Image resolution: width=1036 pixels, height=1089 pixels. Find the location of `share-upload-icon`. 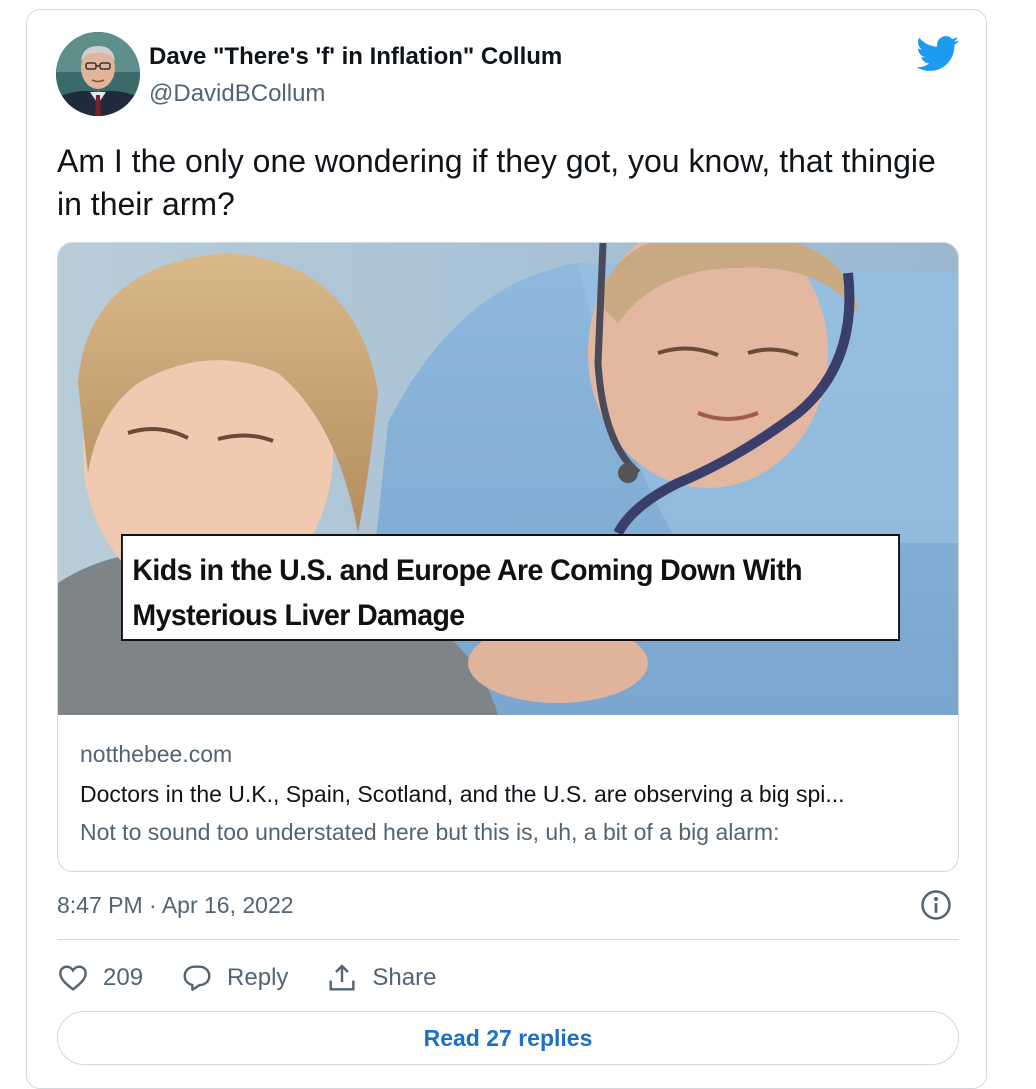

share-upload-icon is located at coordinates (342, 977).